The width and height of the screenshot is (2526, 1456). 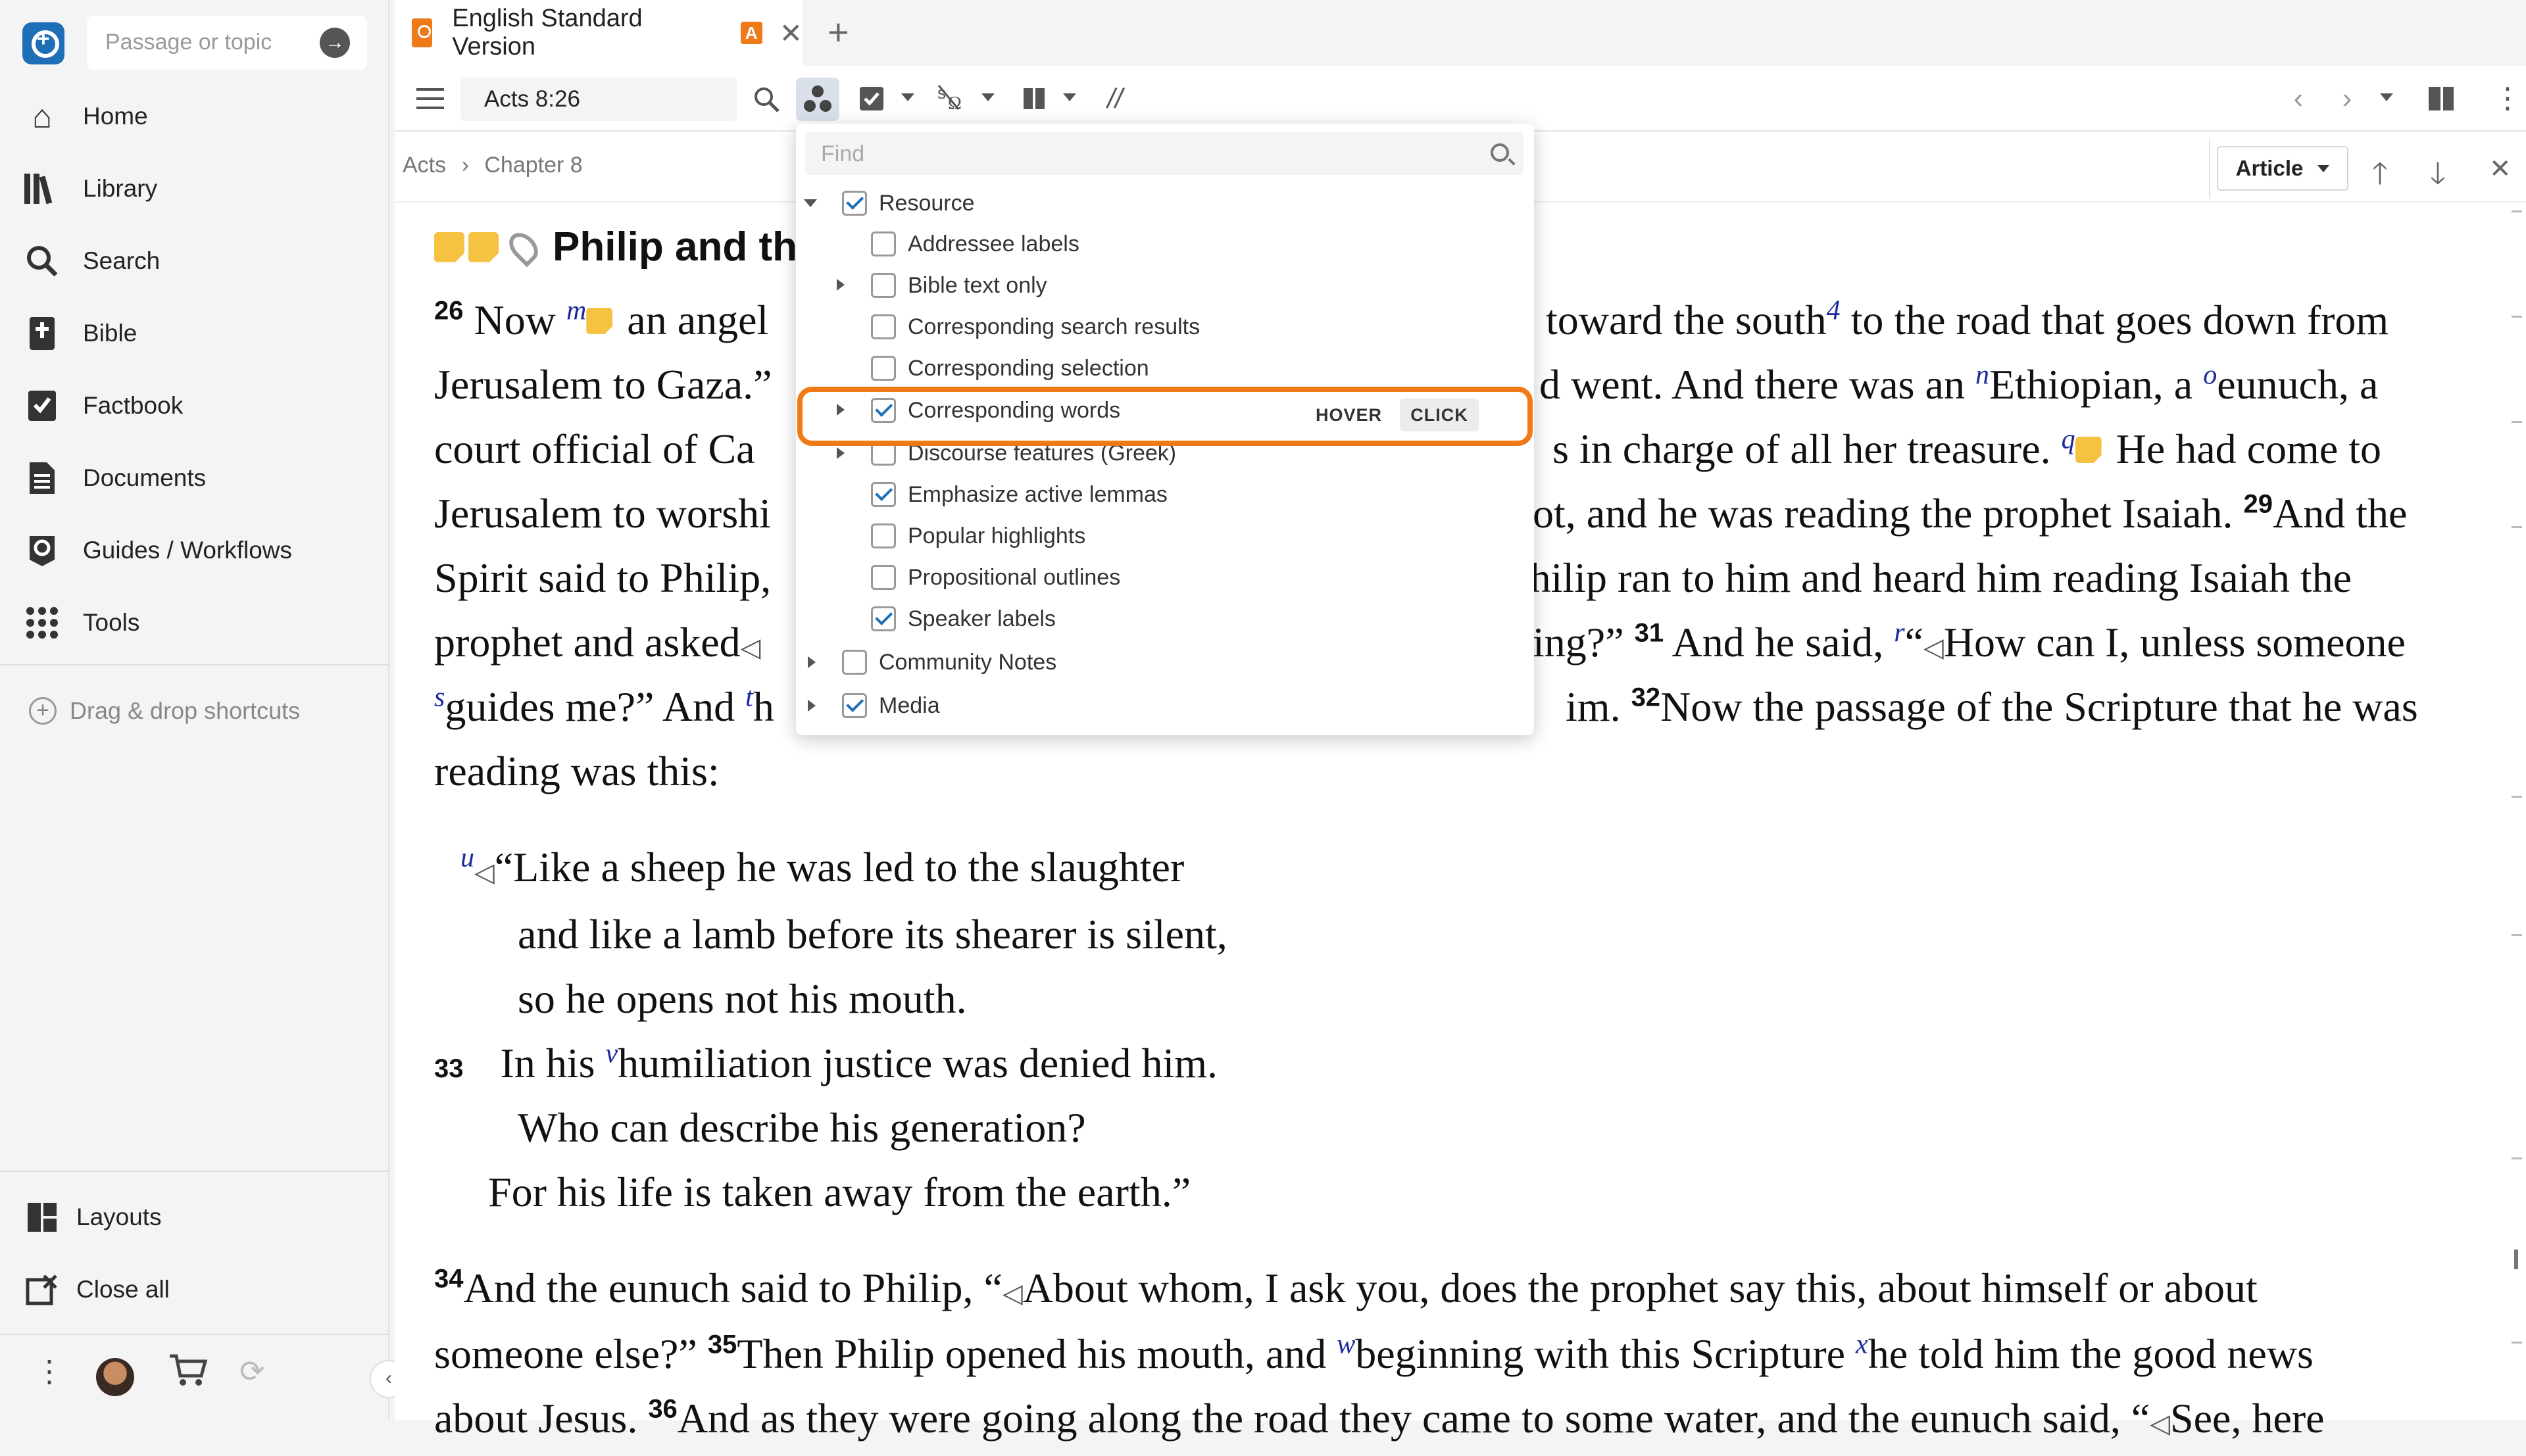 I want to click on footnote-marker: q, so click(x=2068, y=440).